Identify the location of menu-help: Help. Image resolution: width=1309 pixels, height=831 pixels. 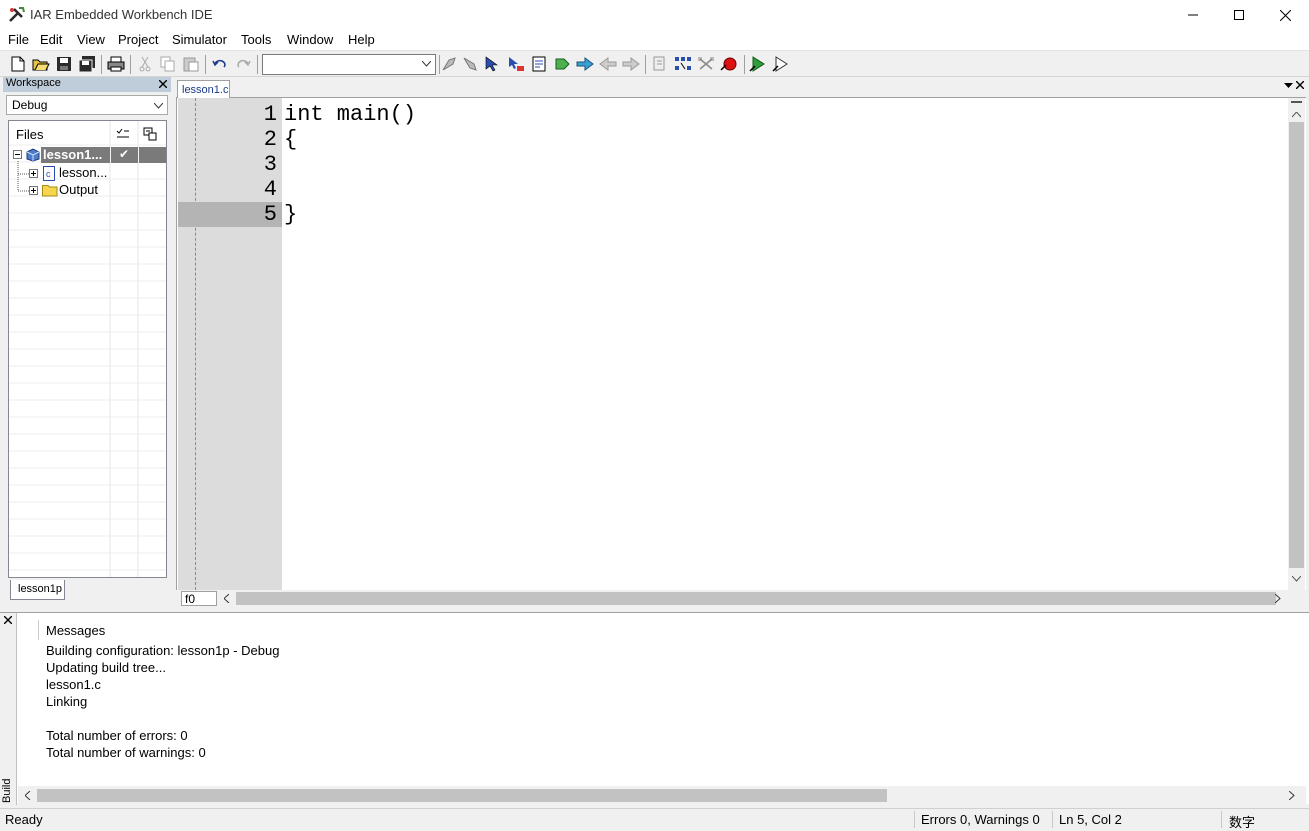
(361, 39).